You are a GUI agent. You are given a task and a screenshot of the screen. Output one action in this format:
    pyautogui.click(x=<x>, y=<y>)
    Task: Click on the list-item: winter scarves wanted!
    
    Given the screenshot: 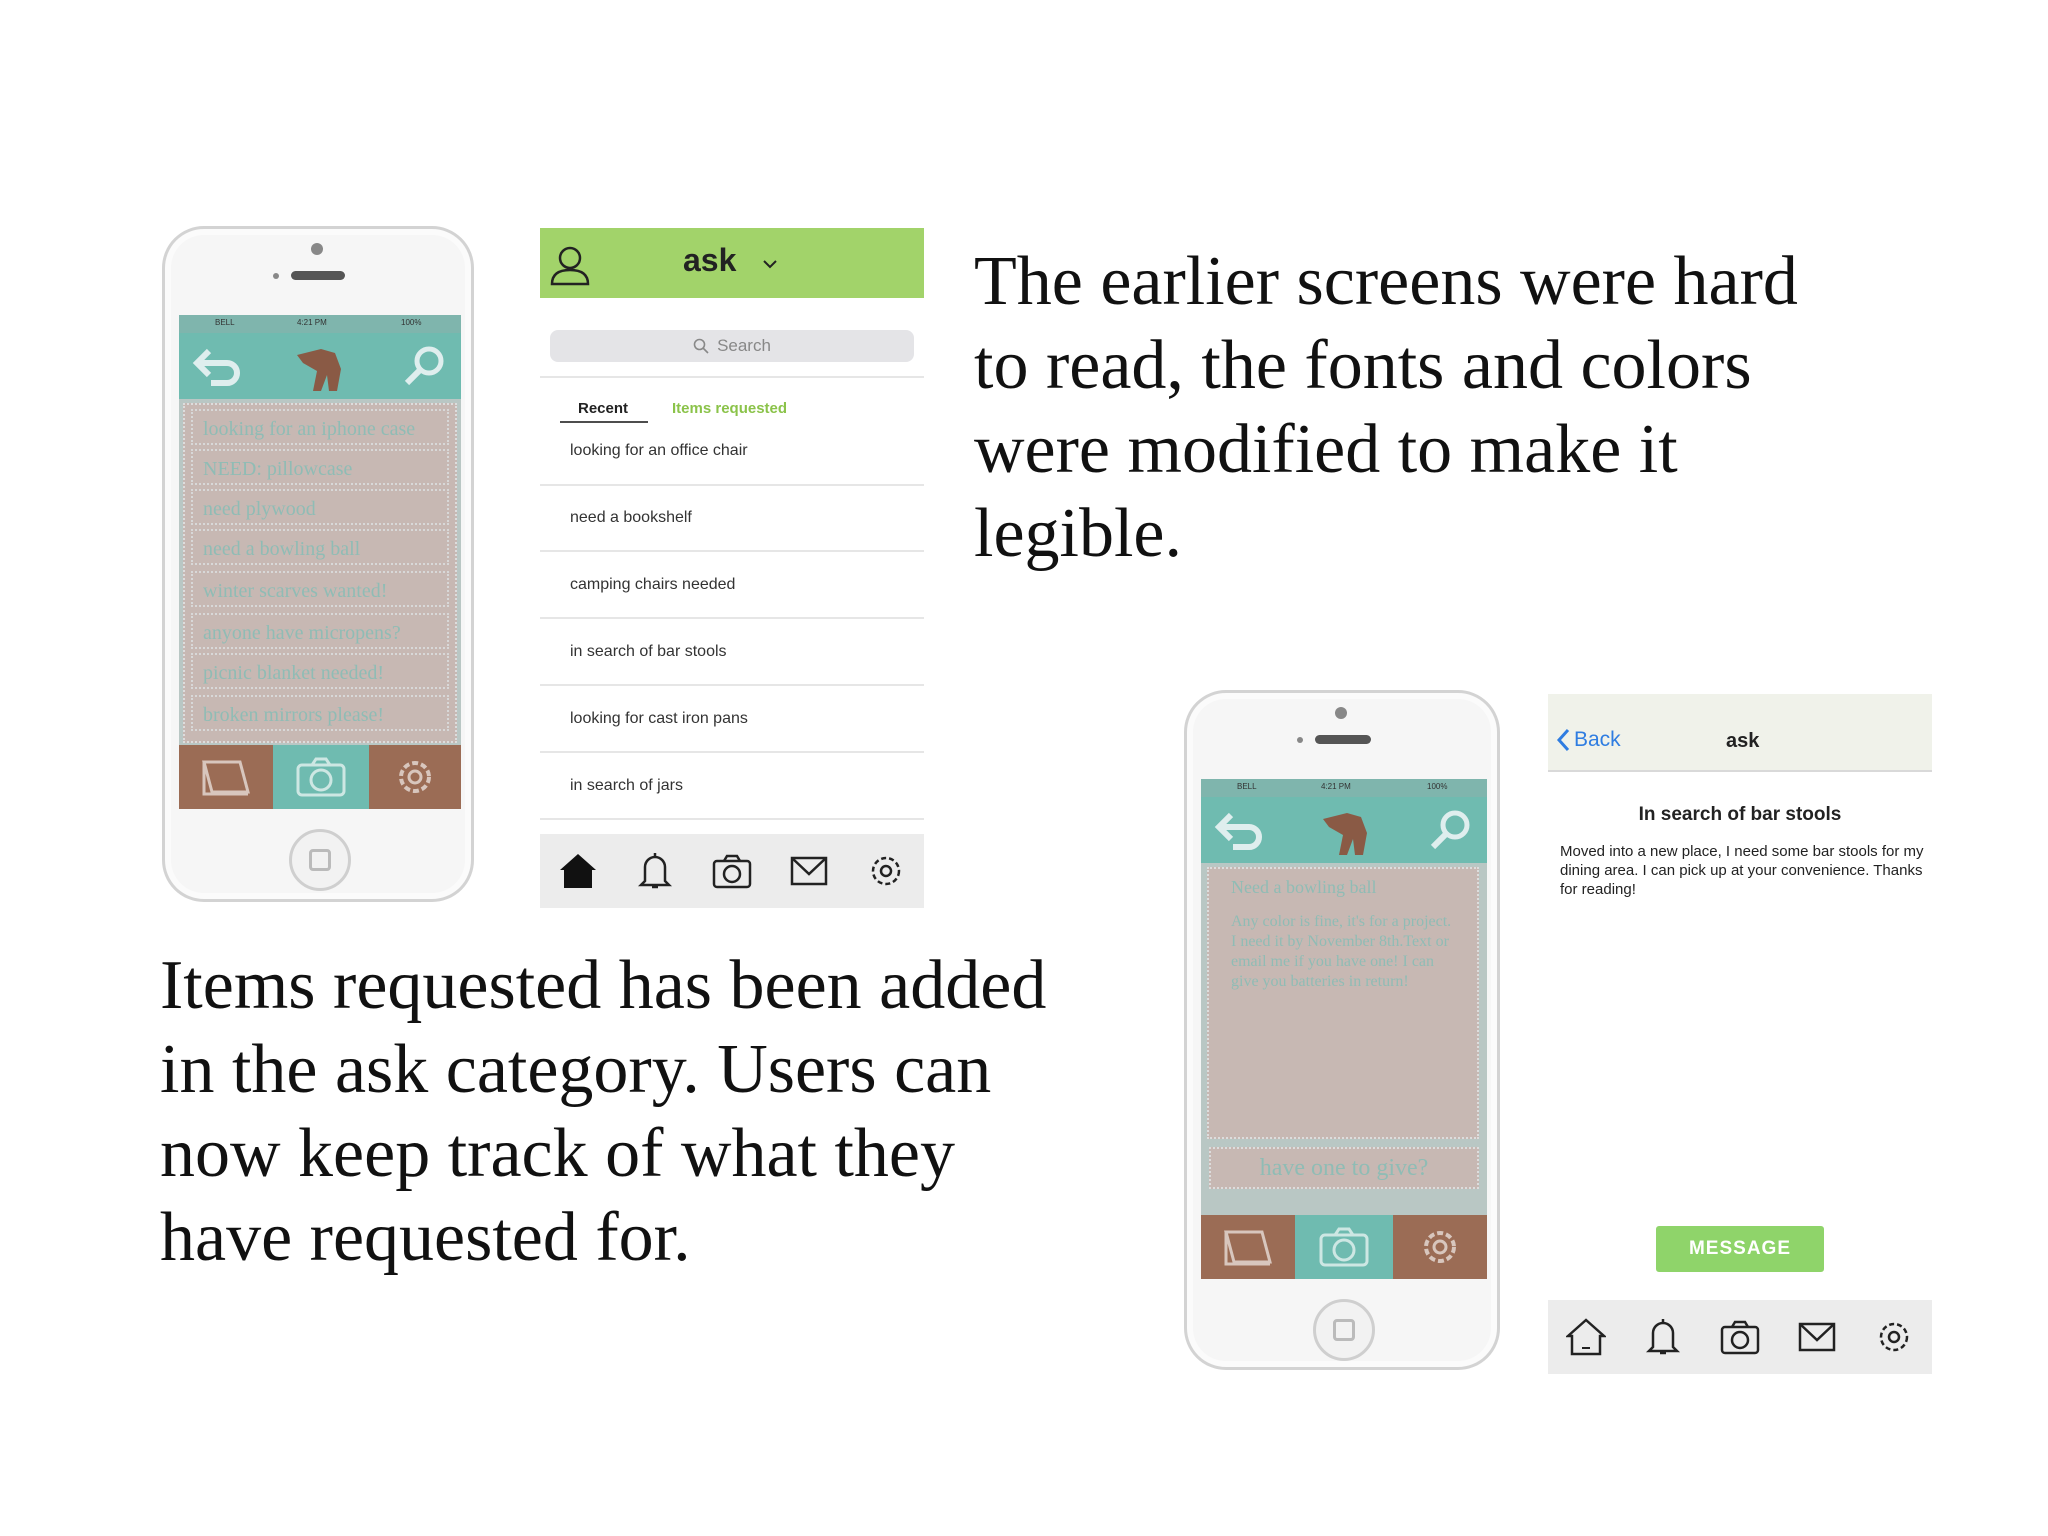 What is the action you would take?
    pyautogui.click(x=320, y=589)
    